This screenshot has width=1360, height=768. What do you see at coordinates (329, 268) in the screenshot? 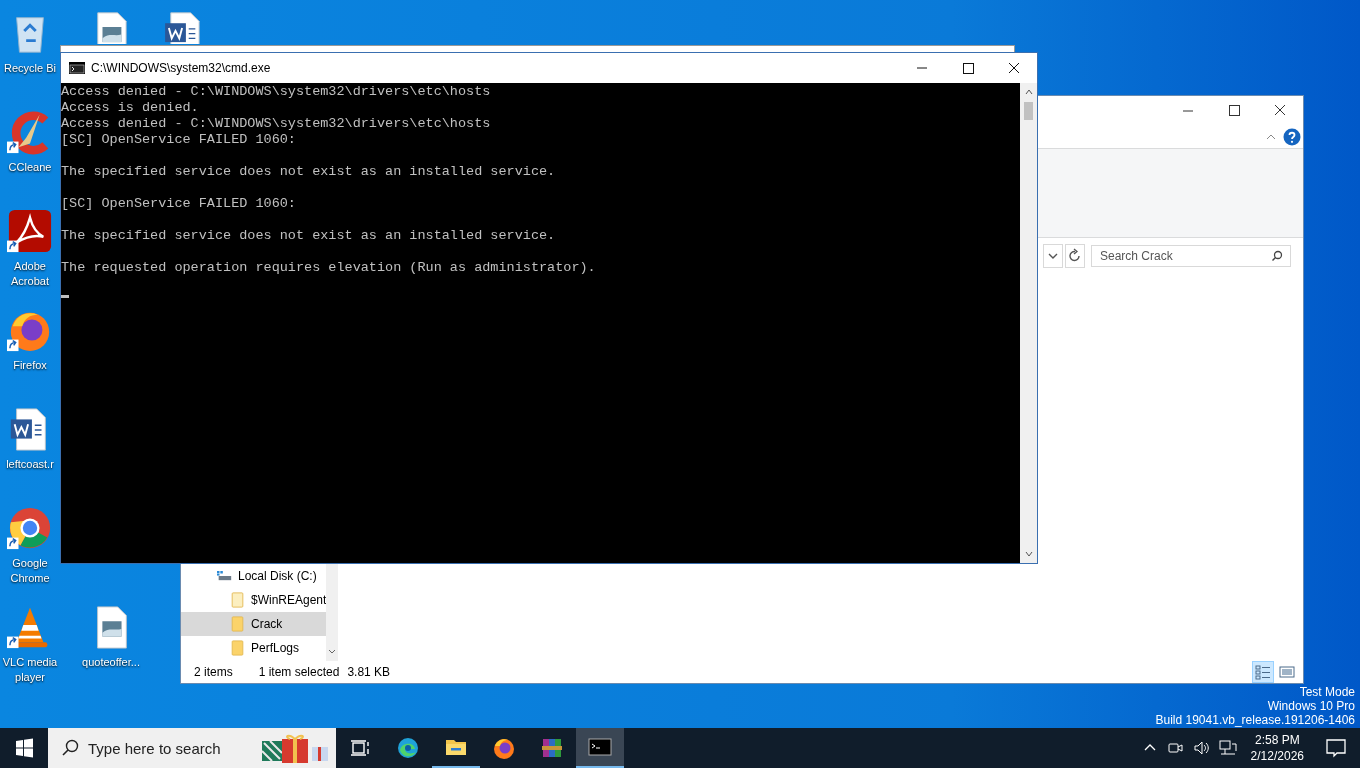
I see `console-line: The requested operation requires elevation (Run as administrator).` at bounding box center [329, 268].